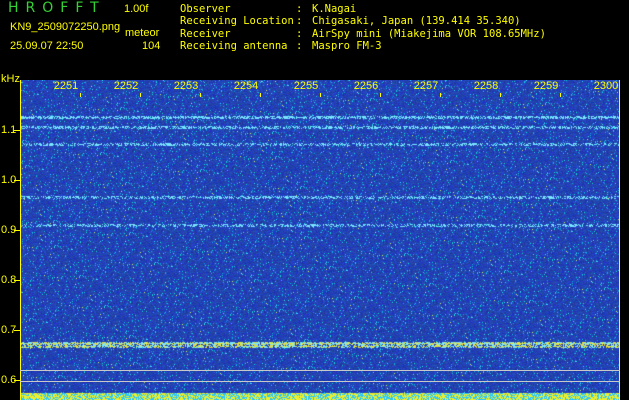  Describe the element at coordinates (205, 33) in the screenshot. I see `info-label: Receiver` at that location.